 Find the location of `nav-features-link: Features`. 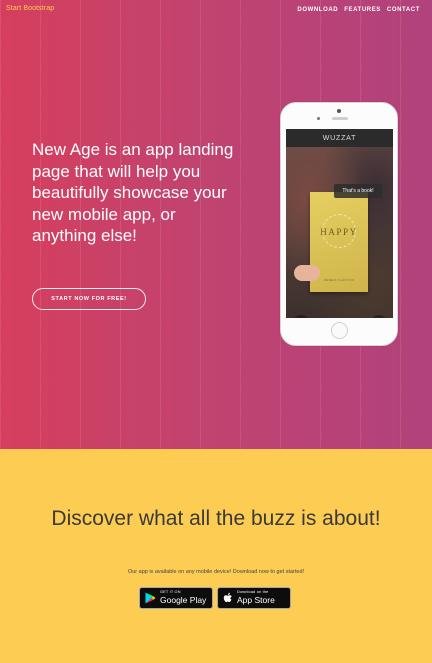

nav-features-link: Features is located at coordinates (362, 10).